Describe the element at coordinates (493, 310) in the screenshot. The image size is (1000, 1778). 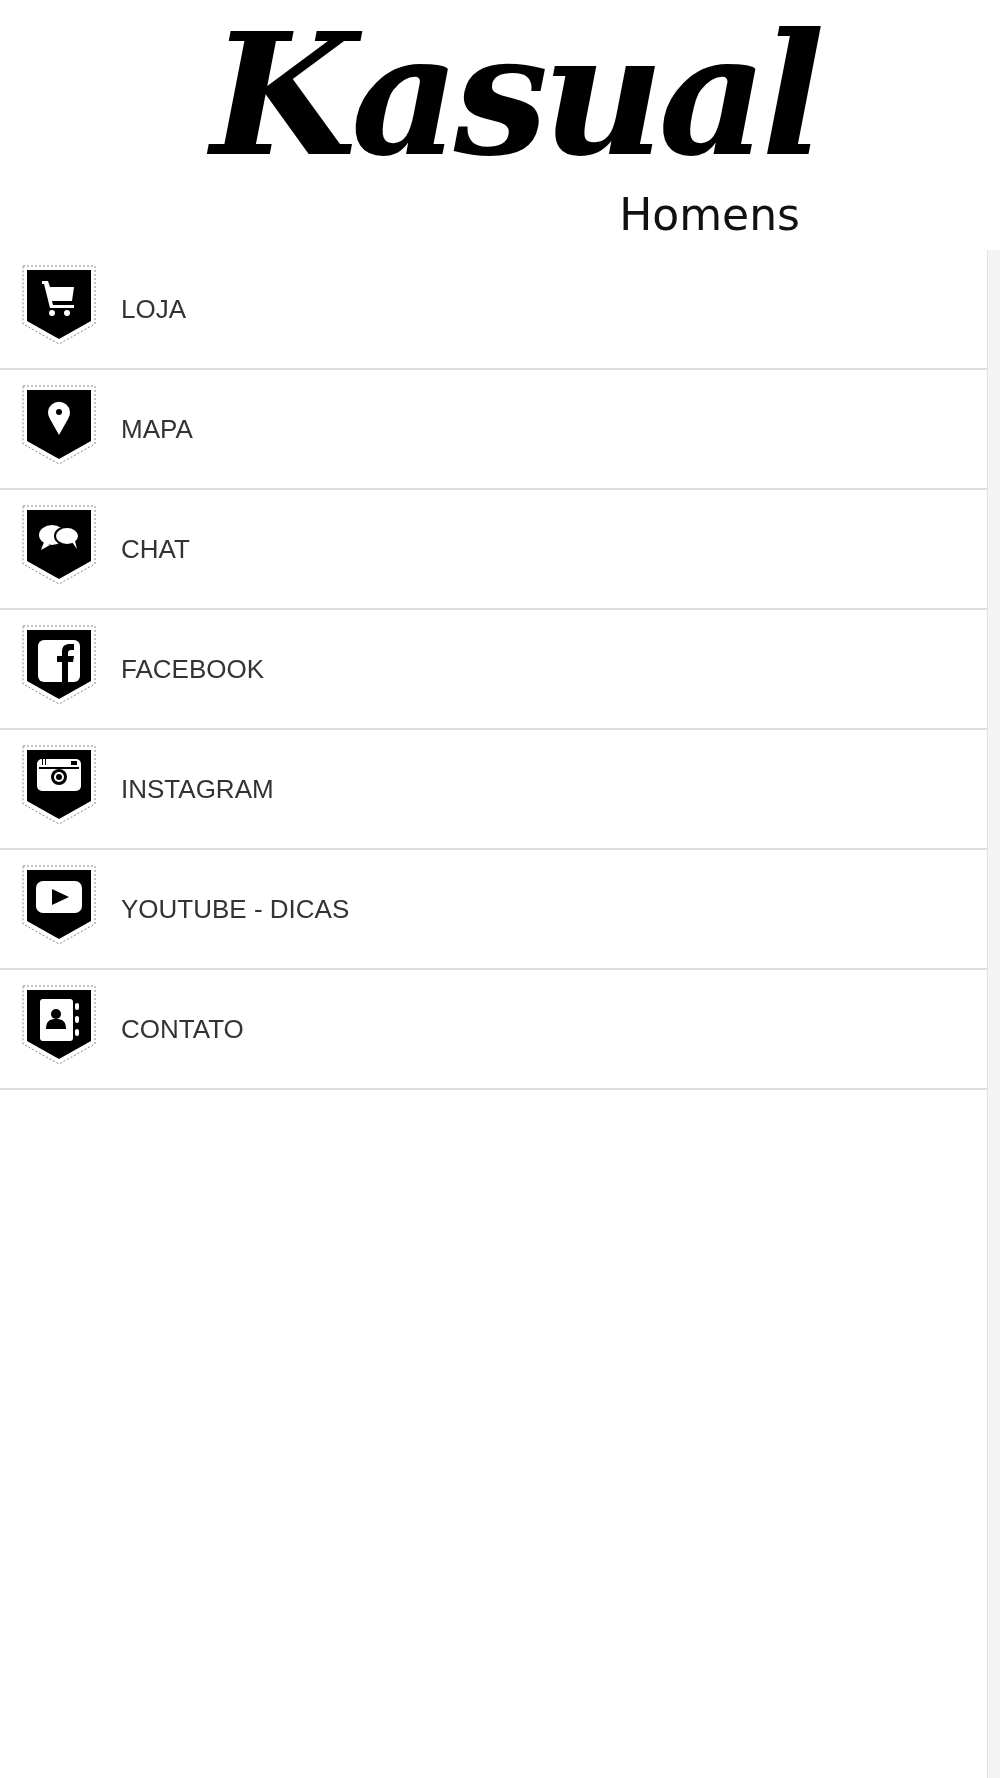
I see `menu-item: LOJA` at that location.